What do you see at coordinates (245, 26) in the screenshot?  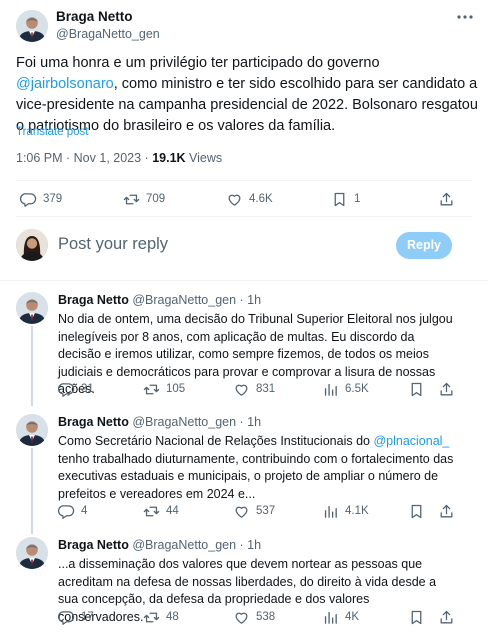 I see `post-author: Braga Netto @BragaNetto_gen` at bounding box center [245, 26].